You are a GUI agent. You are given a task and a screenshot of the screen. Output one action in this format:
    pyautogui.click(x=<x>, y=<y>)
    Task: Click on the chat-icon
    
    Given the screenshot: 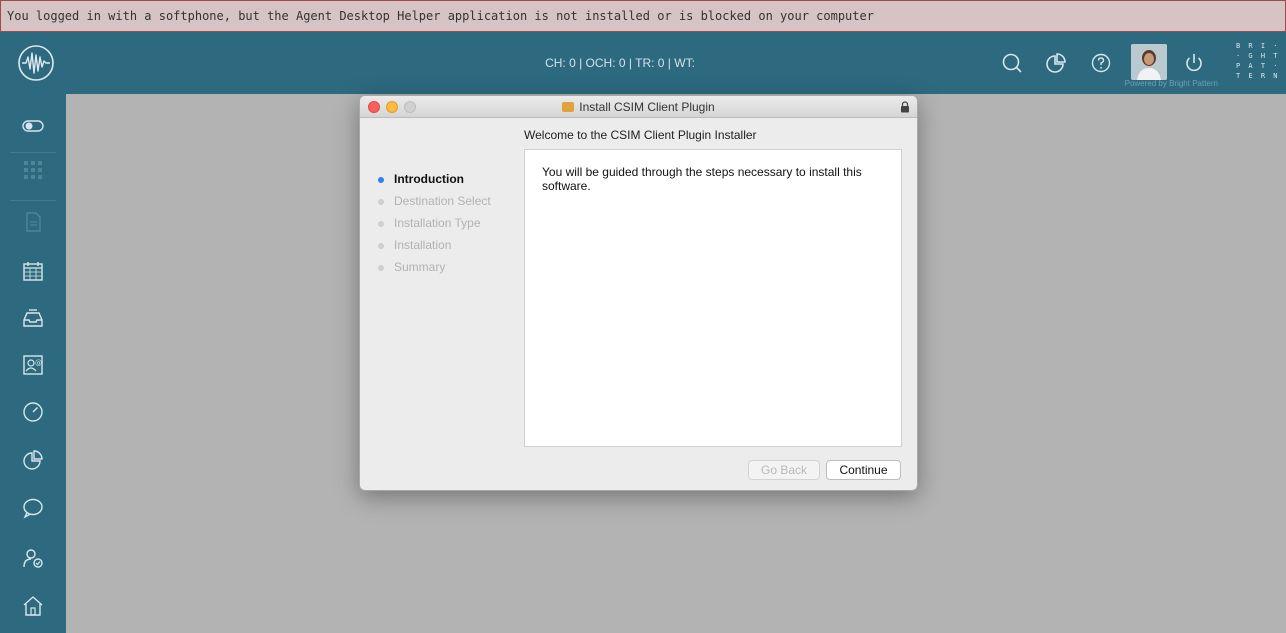 What is the action you would take?
    pyautogui.click(x=33, y=508)
    